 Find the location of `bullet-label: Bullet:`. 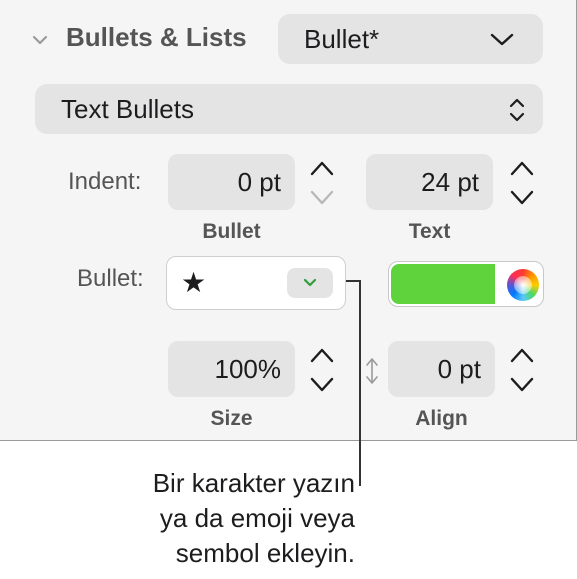

bullet-label: Bullet: is located at coordinates (110, 278).